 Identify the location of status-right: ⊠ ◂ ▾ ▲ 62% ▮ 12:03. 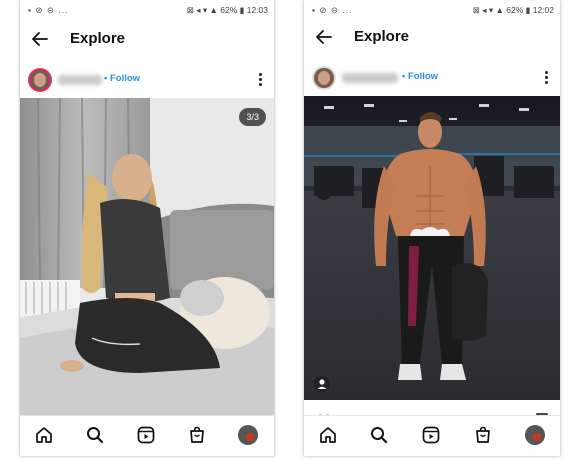
(227, 10).